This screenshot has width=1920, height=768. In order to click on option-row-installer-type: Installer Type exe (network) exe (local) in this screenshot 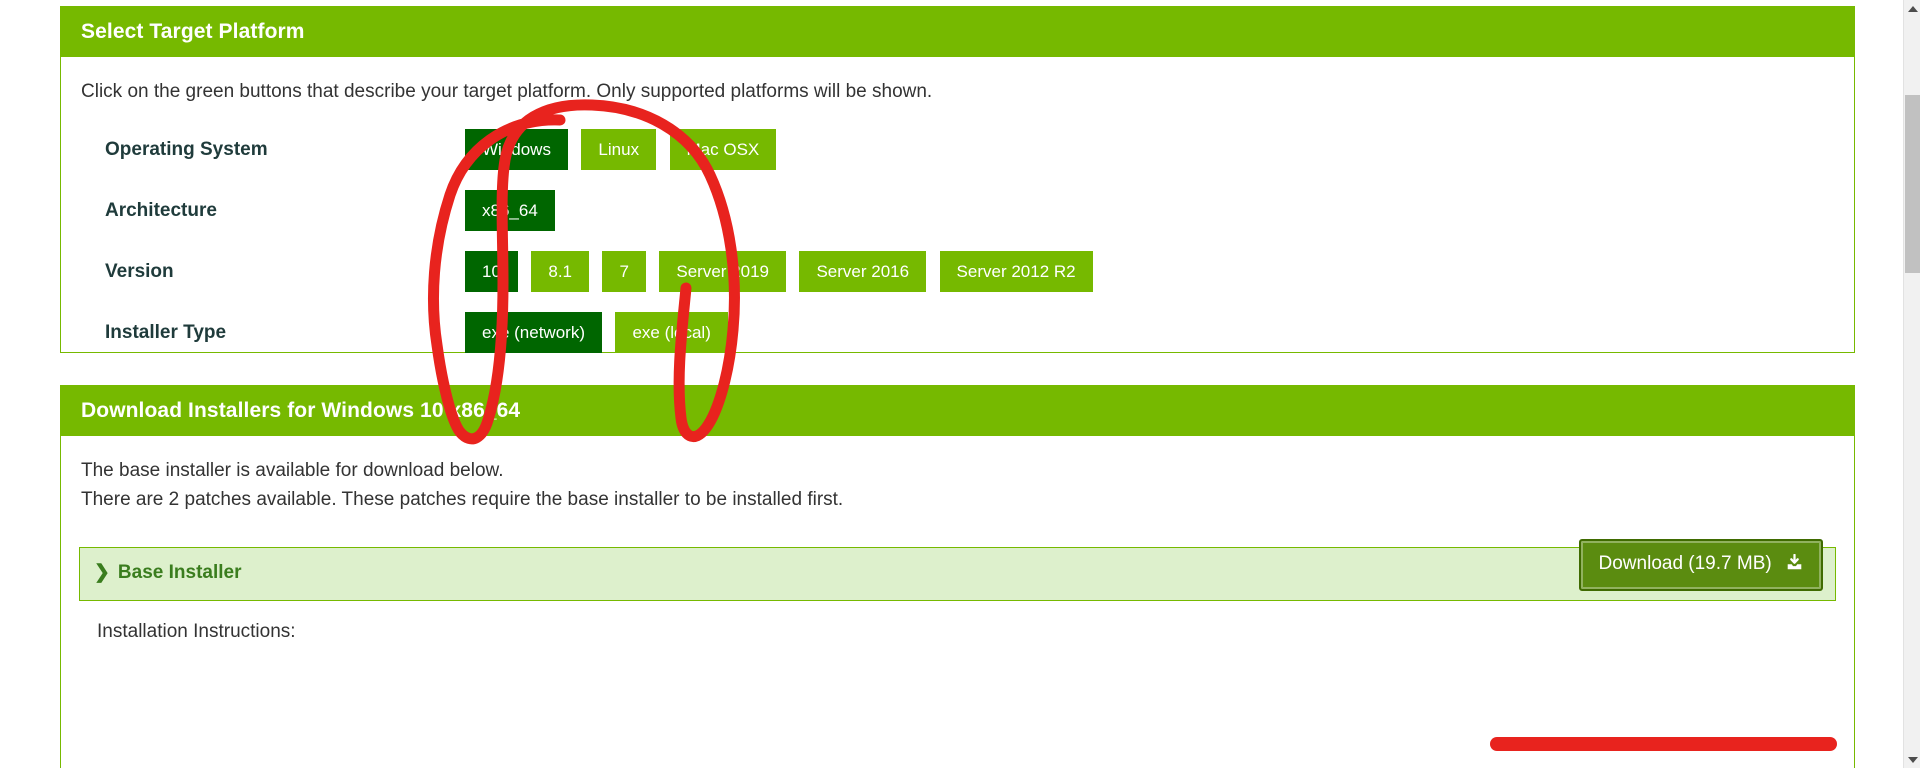, I will do `click(957, 332)`.